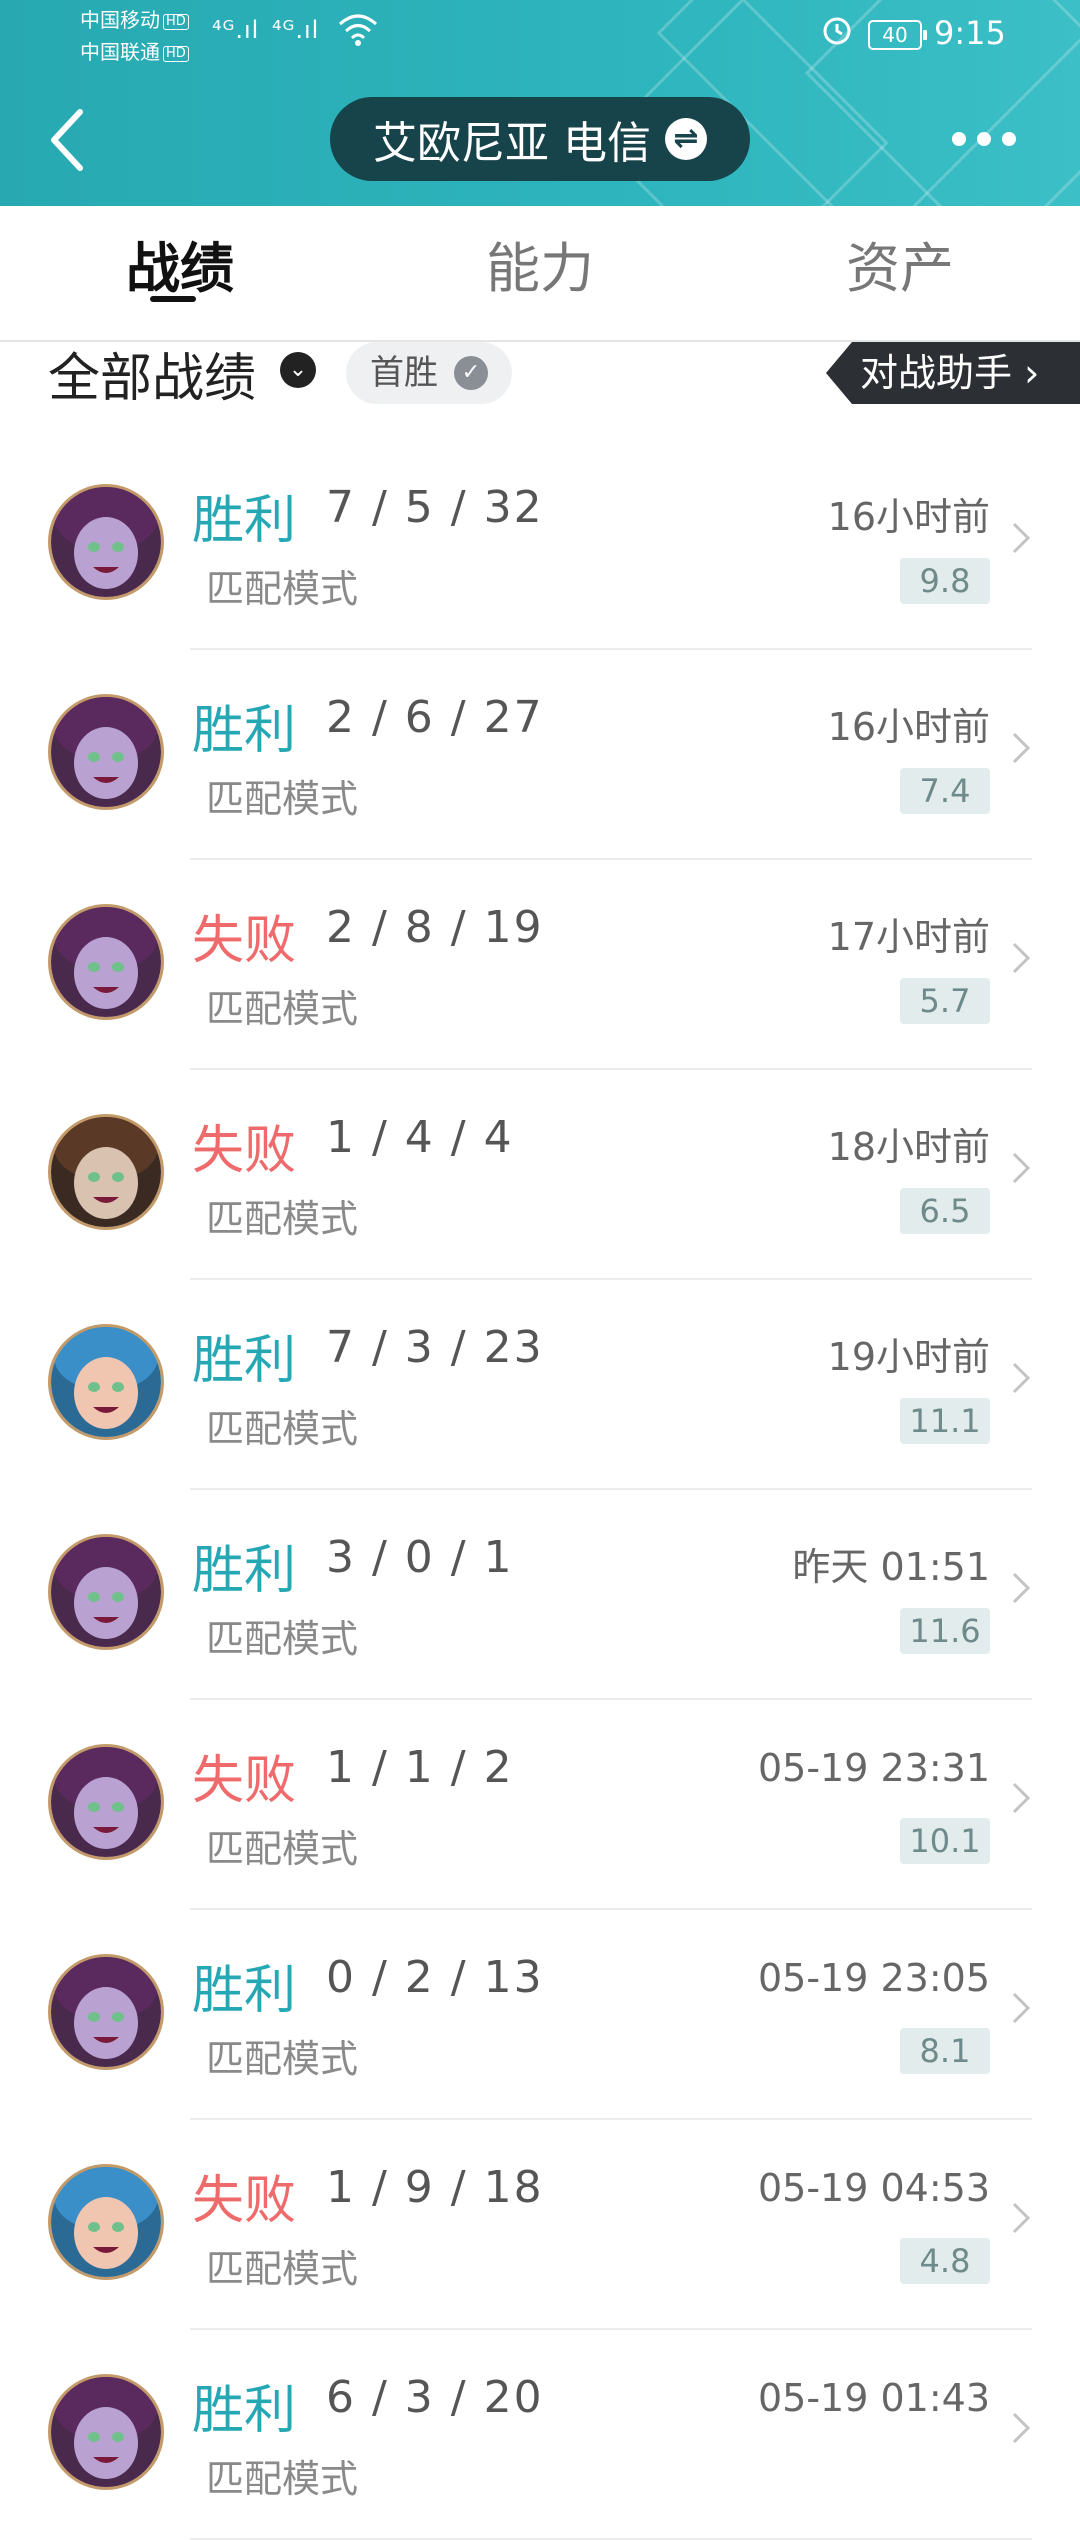  What do you see at coordinates (420, 1767) in the screenshot?
I see `kda-text: 1 / 1 / 2` at bounding box center [420, 1767].